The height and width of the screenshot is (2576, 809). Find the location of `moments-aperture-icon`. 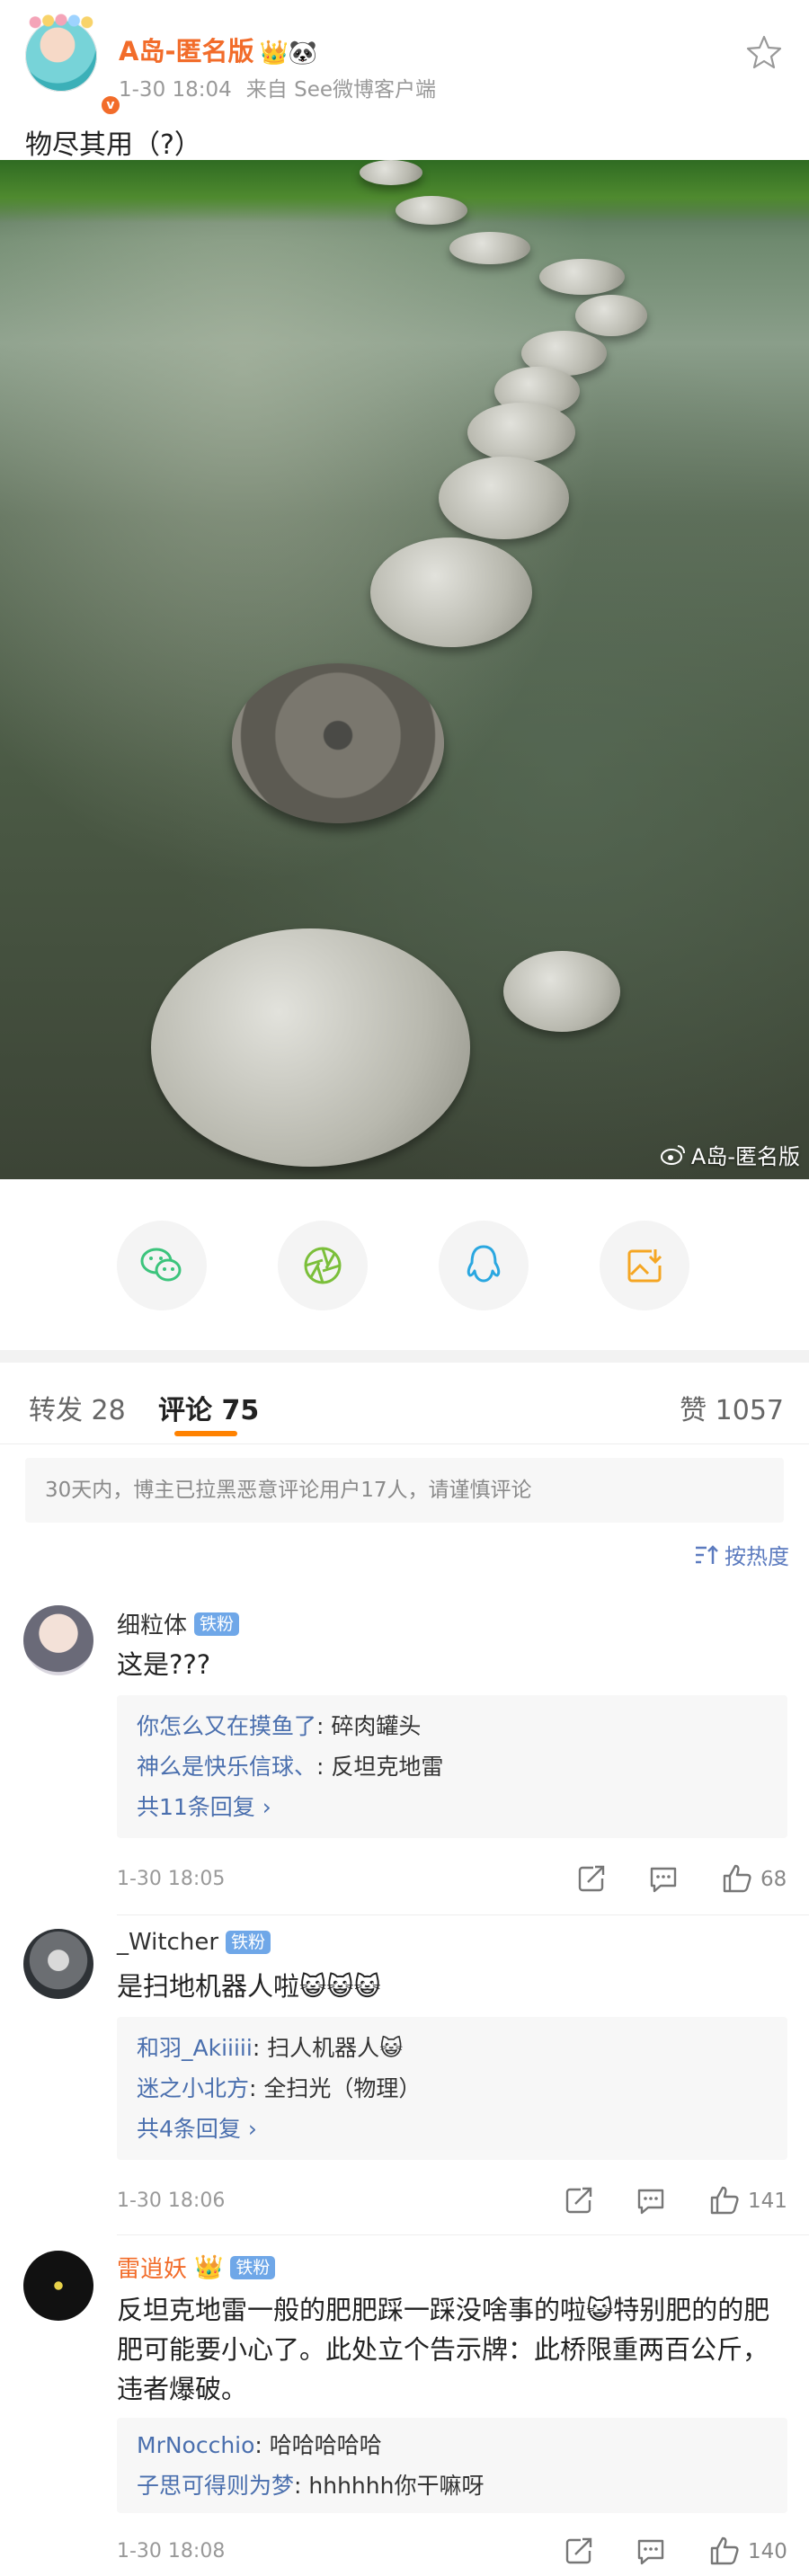

moments-aperture-icon is located at coordinates (323, 1265).